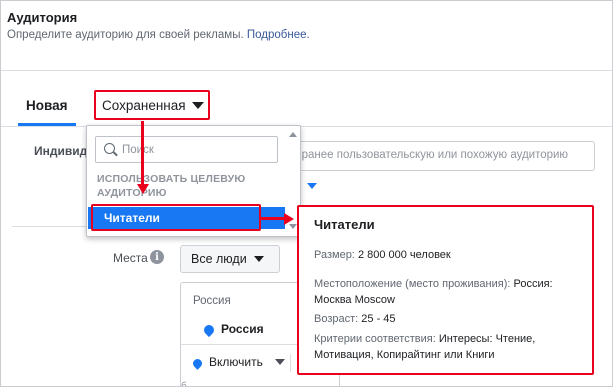 This screenshot has width=613, height=387. Describe the element at coordinates (378, 319) in the screenshot. I see `card-age-value: 25 - 45` at that location.